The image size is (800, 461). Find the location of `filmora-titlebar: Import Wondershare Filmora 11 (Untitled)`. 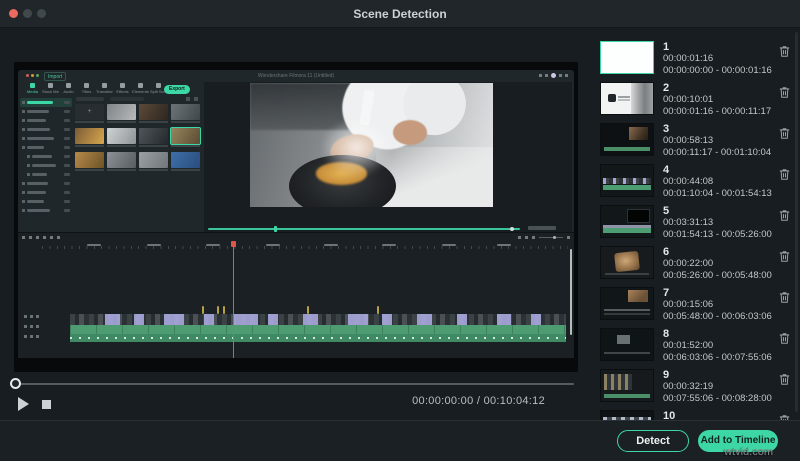

filmora-titlebar: Import Wondershare Filmora 11 (Untitled) is located at coordinates (296, 76).